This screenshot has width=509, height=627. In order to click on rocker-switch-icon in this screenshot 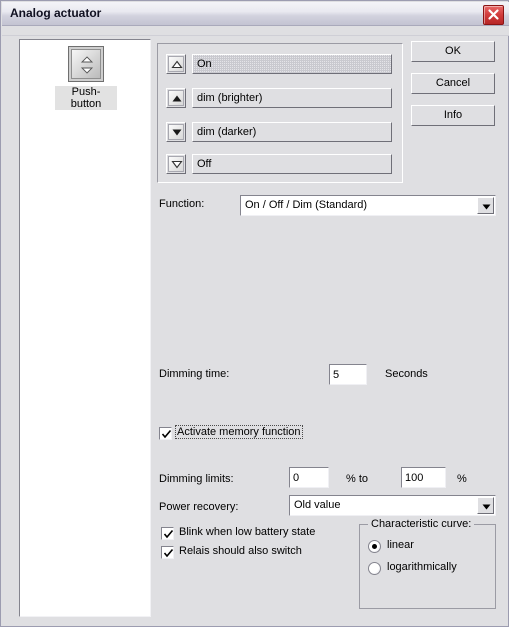, I will do `click(86, 64)`.